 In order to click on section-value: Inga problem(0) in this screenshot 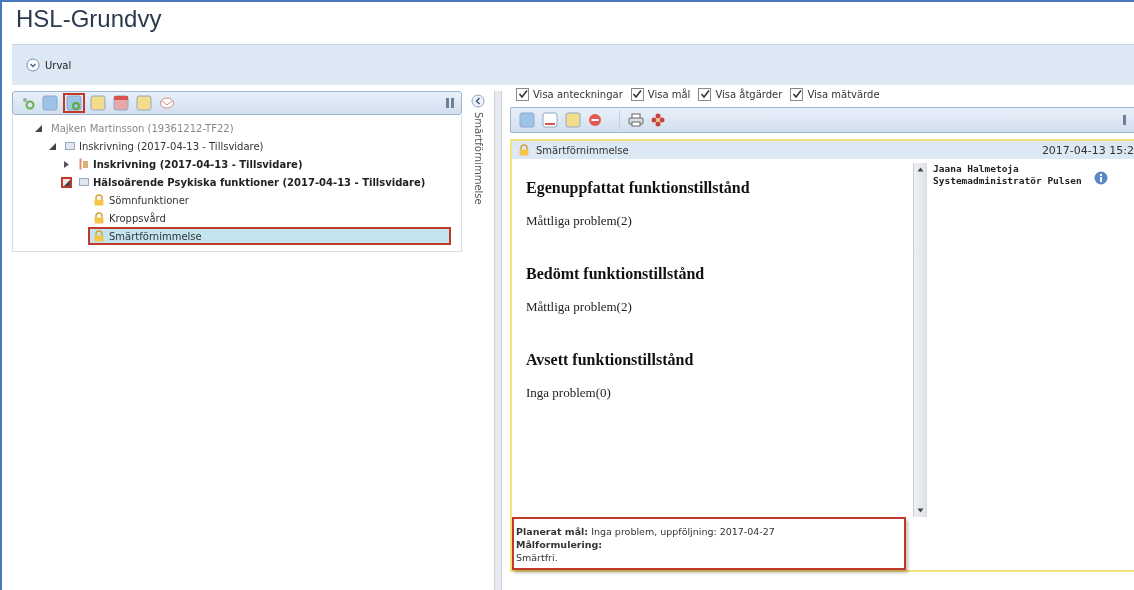, I will do `click(569, 393)`.